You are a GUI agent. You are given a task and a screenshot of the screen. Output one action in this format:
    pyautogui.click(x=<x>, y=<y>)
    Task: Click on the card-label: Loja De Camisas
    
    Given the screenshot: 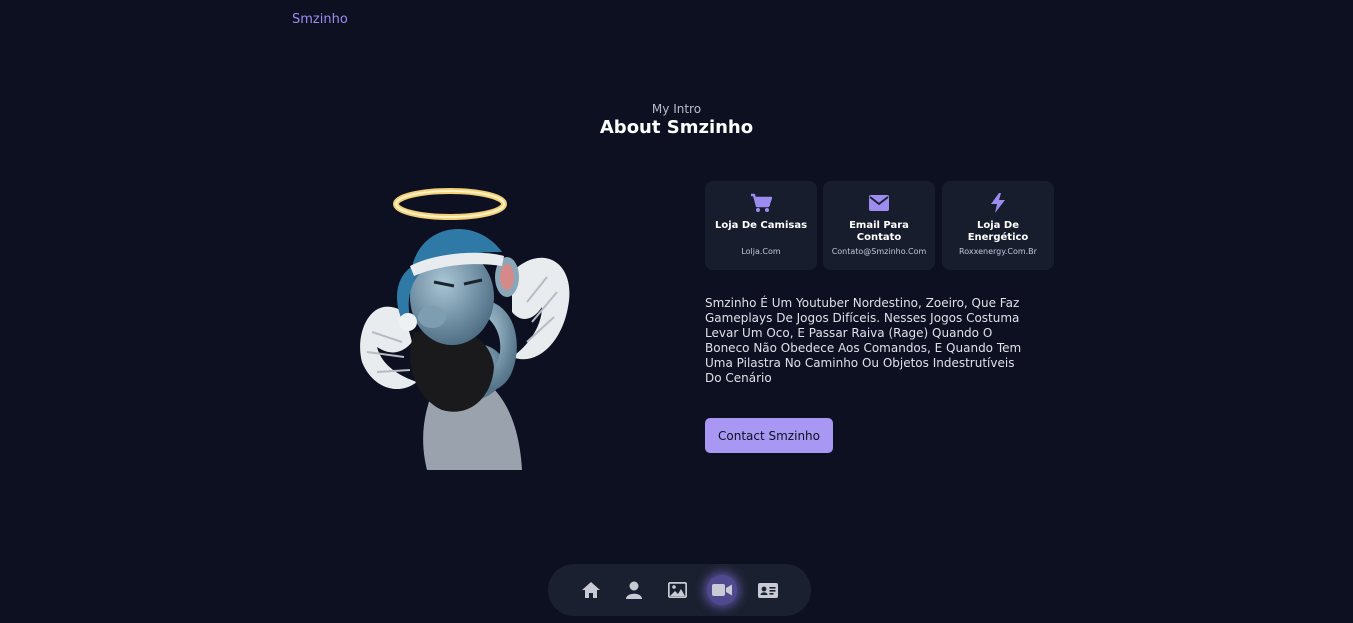 What is the action you would take?
    pyautogui.click(x=761, y=225)
    